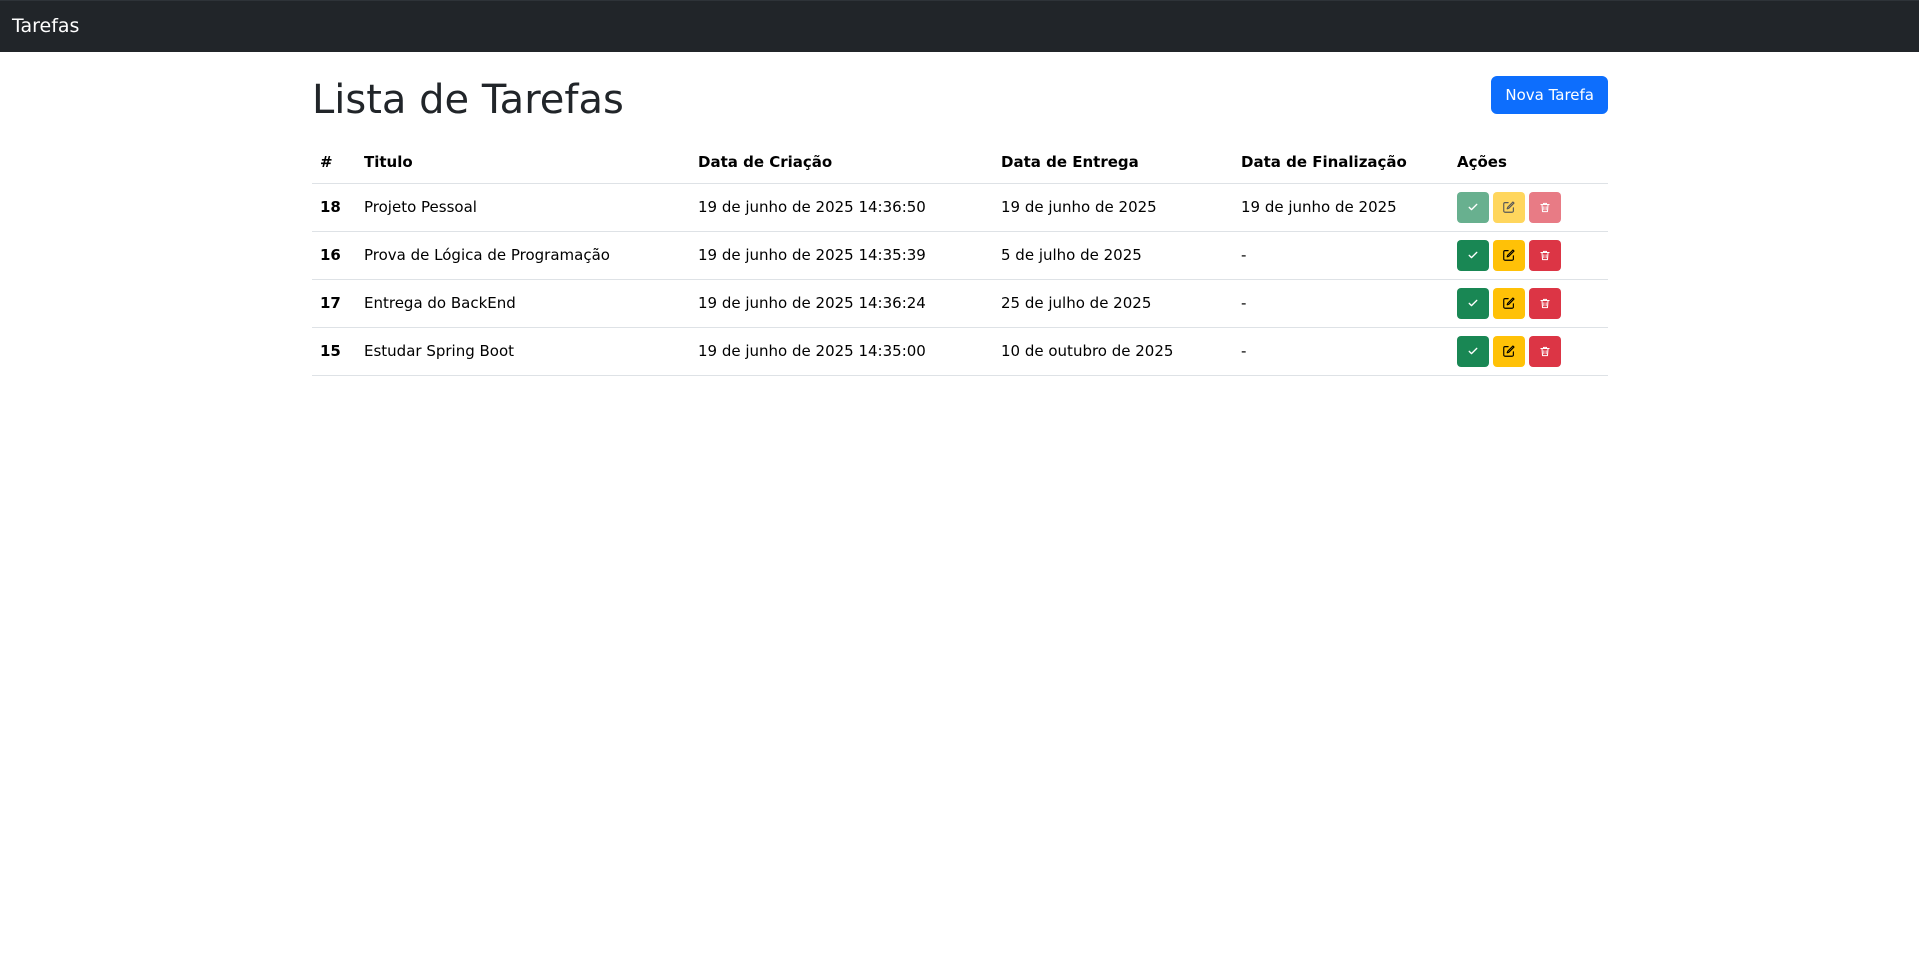 The height and width of the screenshot is (965, 1919). I want to click on task-created-date: 19 de junho de 2025 14:36:24, so click(841, 303).